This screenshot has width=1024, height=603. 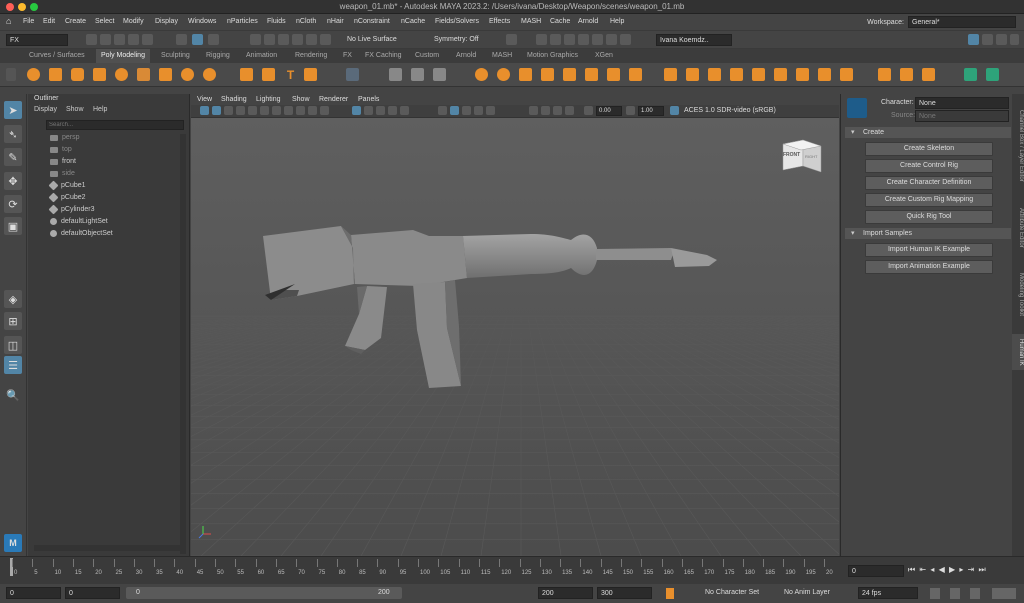 I want to click on shelf-tab-rigging: Rigging, so click(x=218, y=56).